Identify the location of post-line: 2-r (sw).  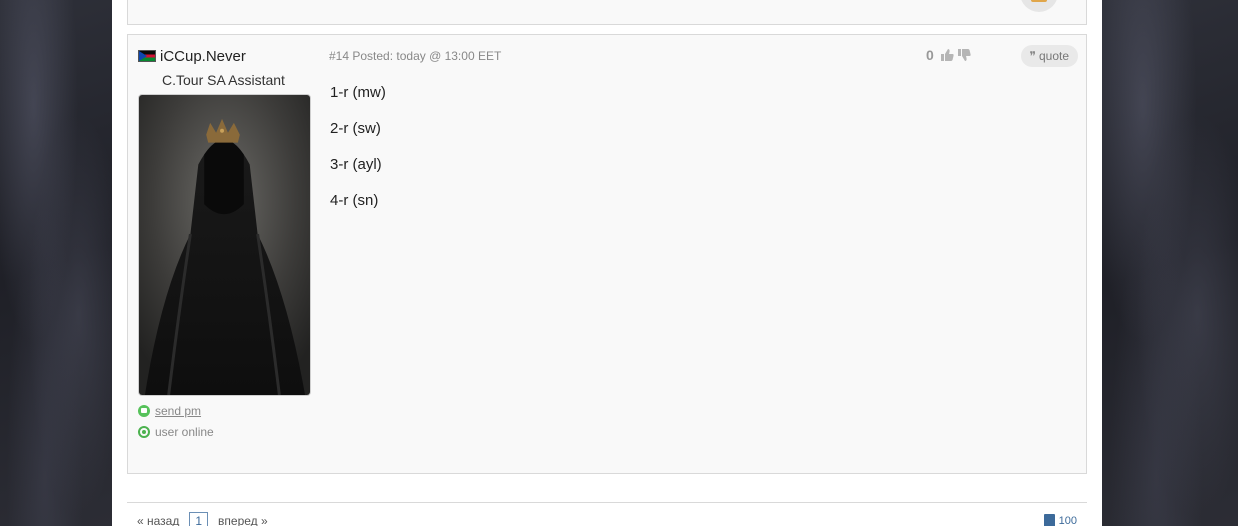
(355, 128).